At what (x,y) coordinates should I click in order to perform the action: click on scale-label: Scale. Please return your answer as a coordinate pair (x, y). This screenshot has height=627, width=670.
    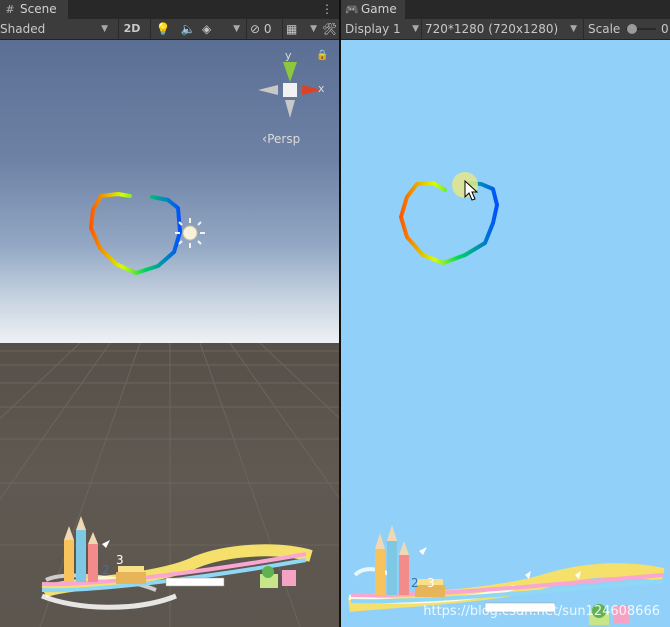
    Looking at the image, I should click on (604, 29).